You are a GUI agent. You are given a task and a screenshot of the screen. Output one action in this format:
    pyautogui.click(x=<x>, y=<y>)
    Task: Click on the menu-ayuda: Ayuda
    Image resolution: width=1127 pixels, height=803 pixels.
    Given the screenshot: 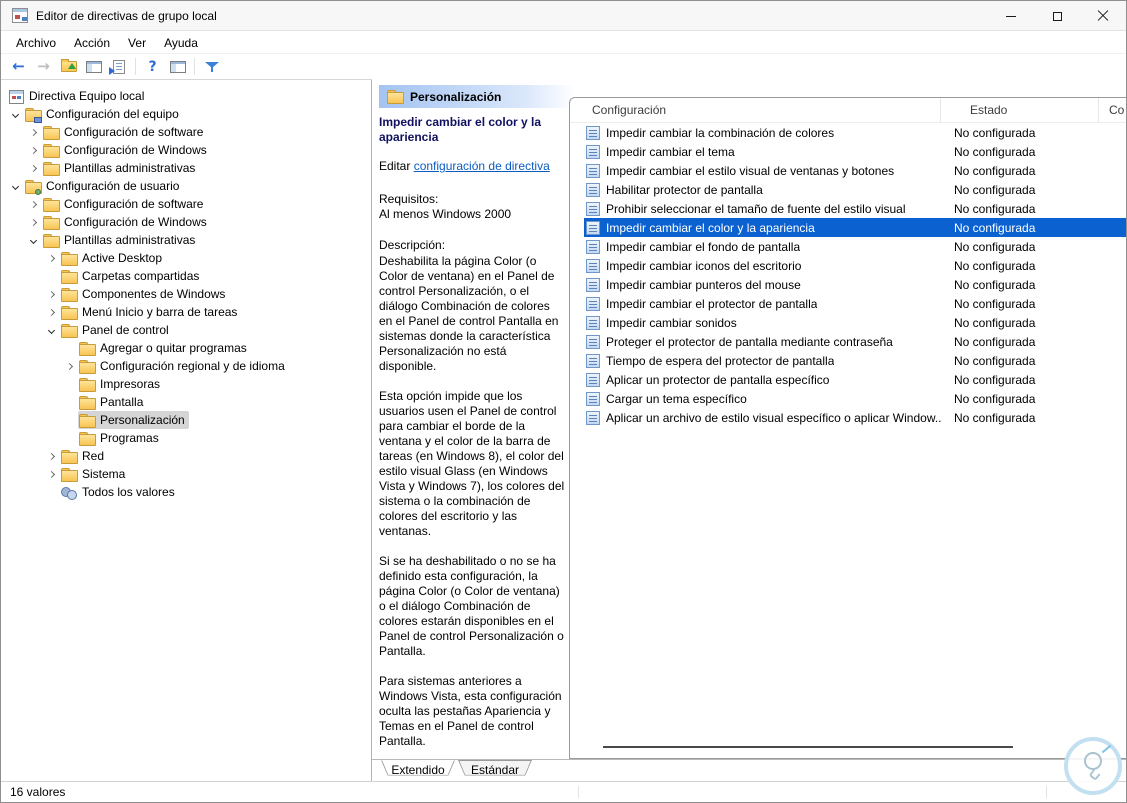 What is the action you would take?
    pyautogui.click(x=181, y=43)
    